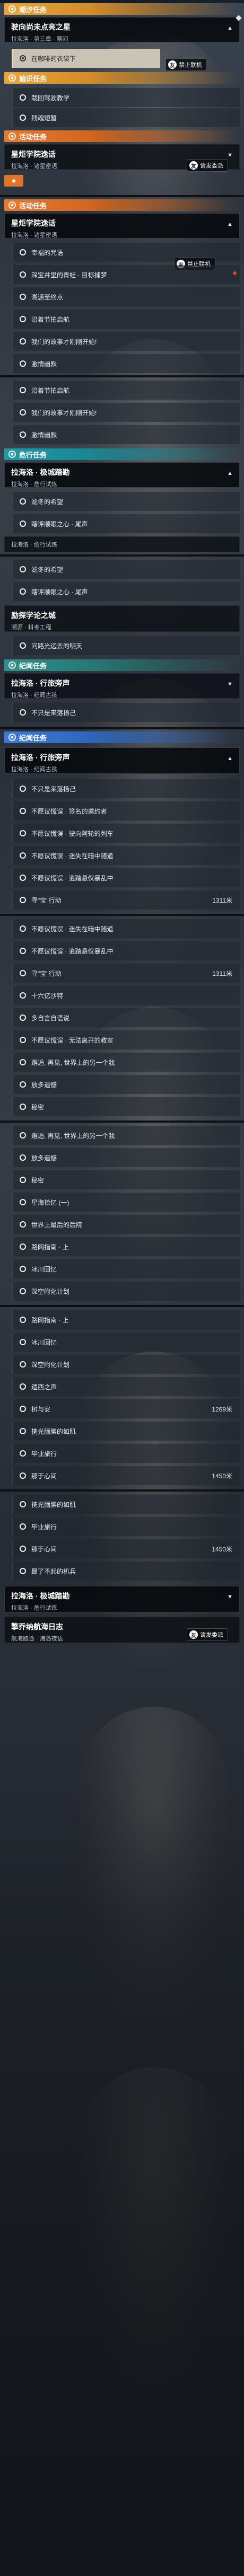 This screenshot has width=244, height=2576. I want to click on quest-step: 问路光远去的明天, so click(126, 645).